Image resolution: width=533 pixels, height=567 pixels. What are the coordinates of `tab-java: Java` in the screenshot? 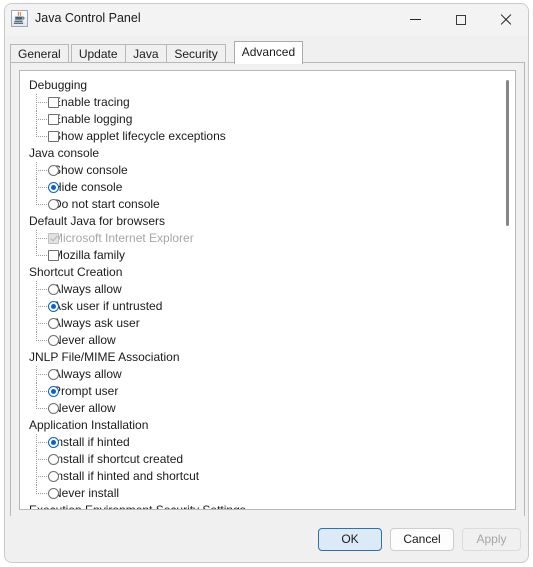 It's located at (146, 53).